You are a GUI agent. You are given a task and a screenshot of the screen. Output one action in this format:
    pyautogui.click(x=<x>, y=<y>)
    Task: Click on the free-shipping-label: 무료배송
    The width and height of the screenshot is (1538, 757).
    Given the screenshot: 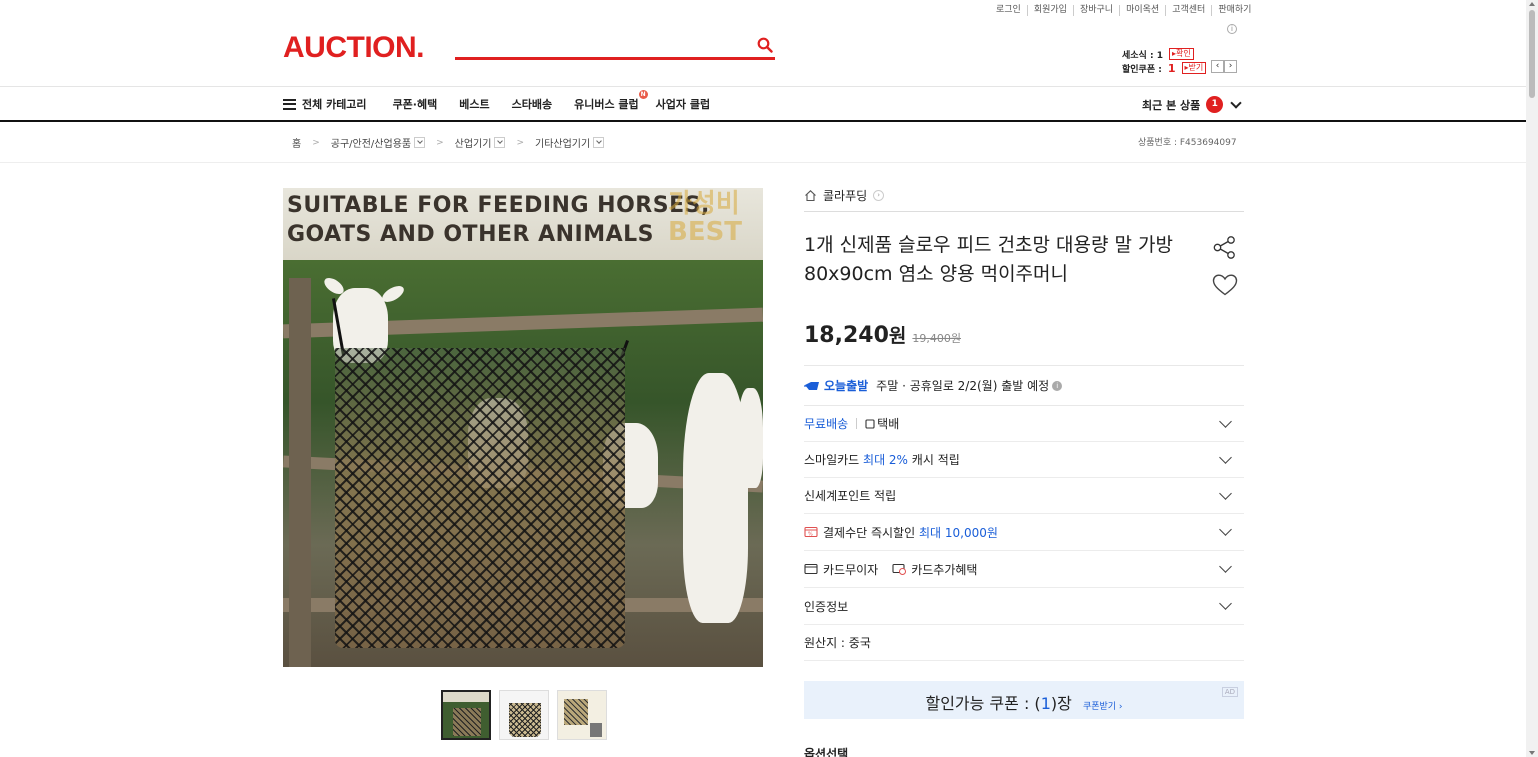 What is the action you would take?
    pyautogui.click(x=826, y=424)
    